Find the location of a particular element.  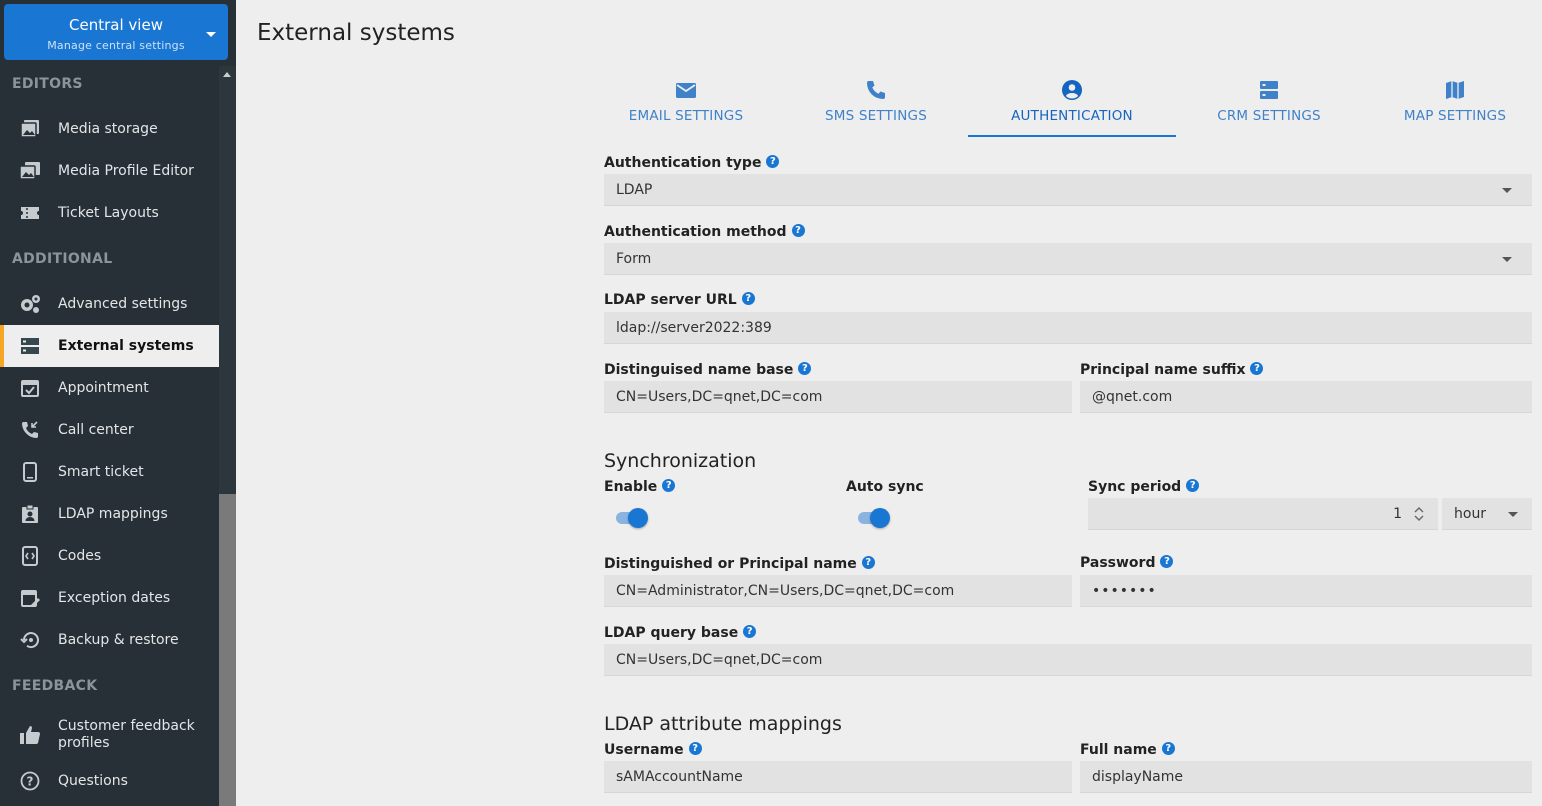

stepper-icon is located at coordinates (1419, 516).